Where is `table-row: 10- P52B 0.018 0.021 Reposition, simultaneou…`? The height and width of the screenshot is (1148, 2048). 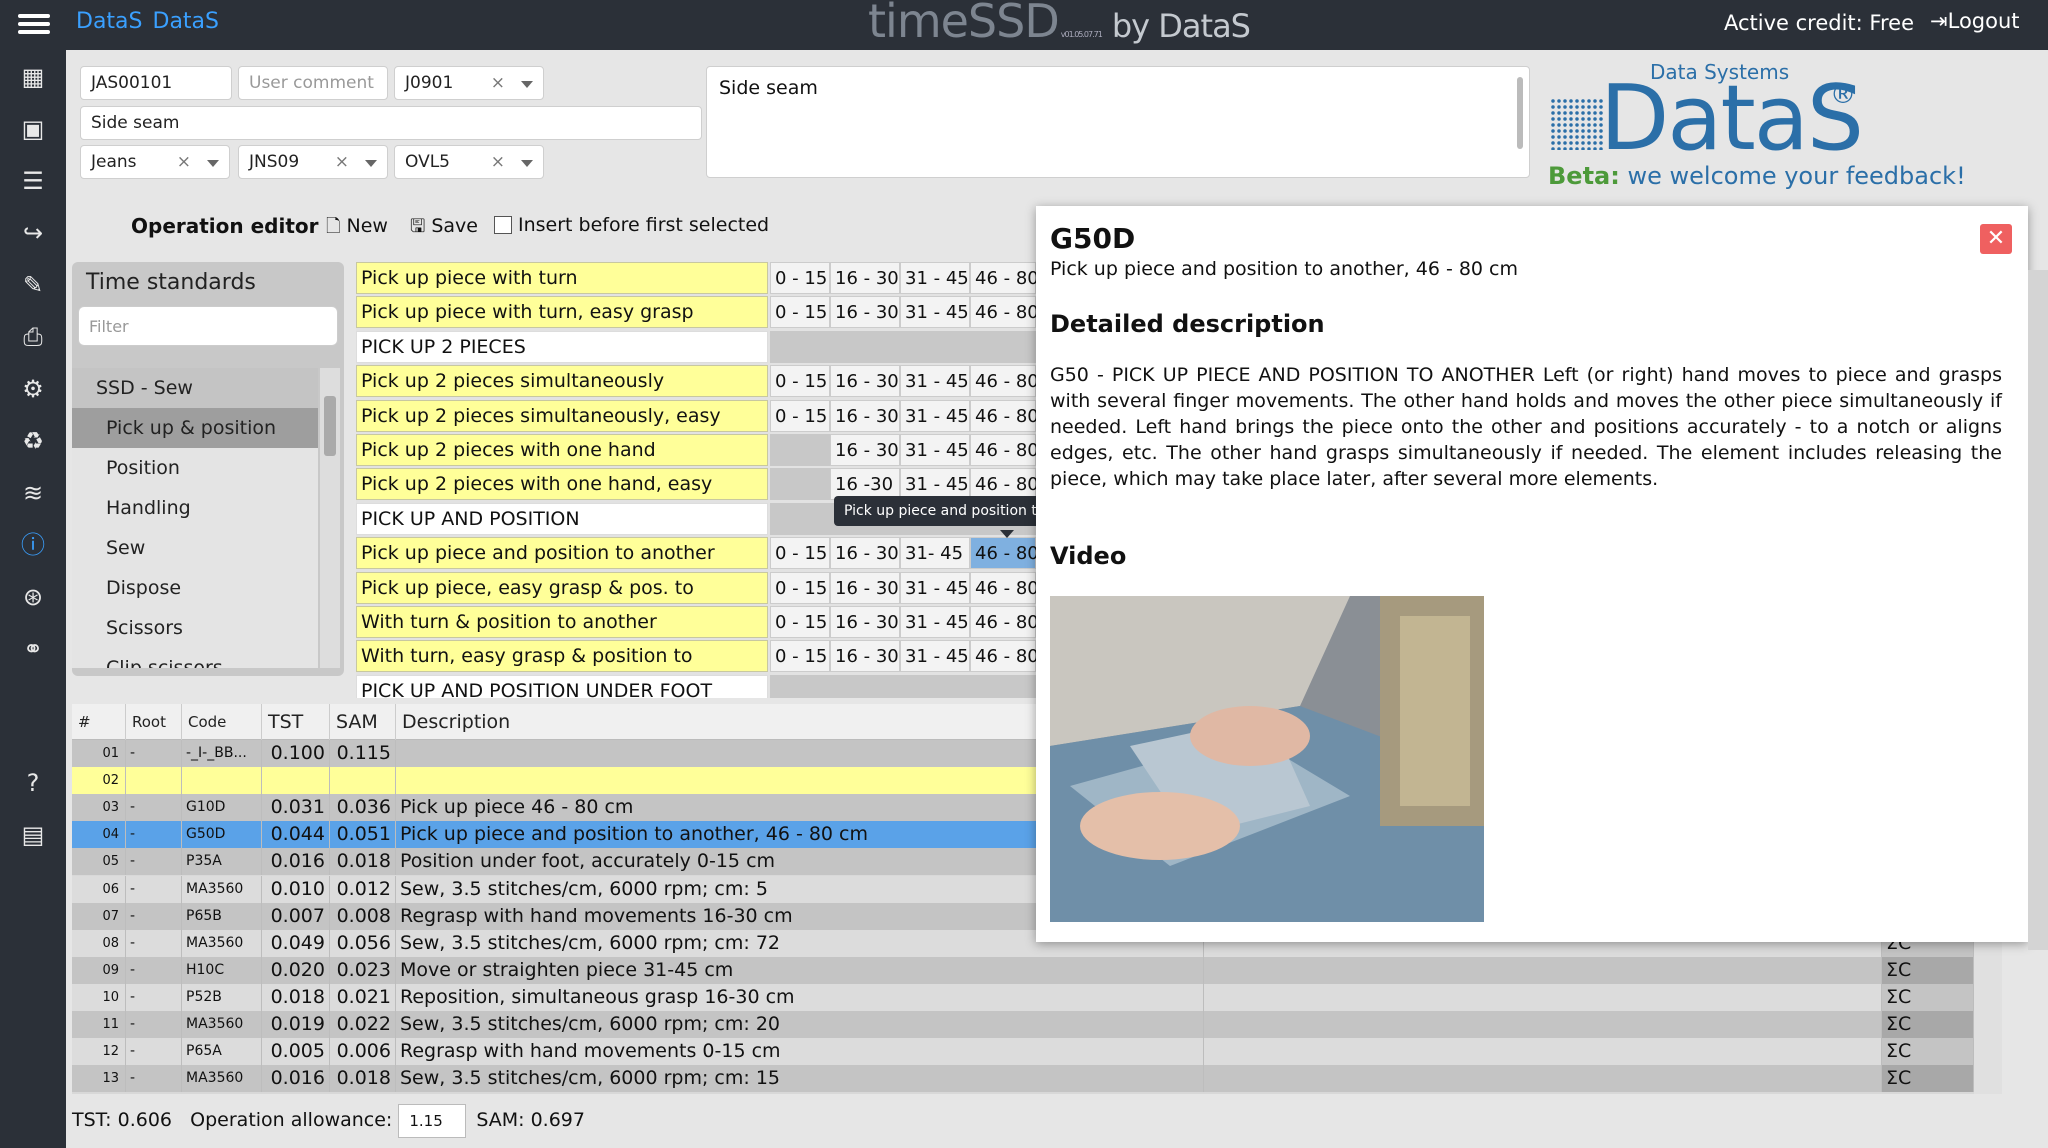
table-row: 10- P52B 0.018 0.021 Reposition, simultaneou… is located at coordinates (1037, 997).